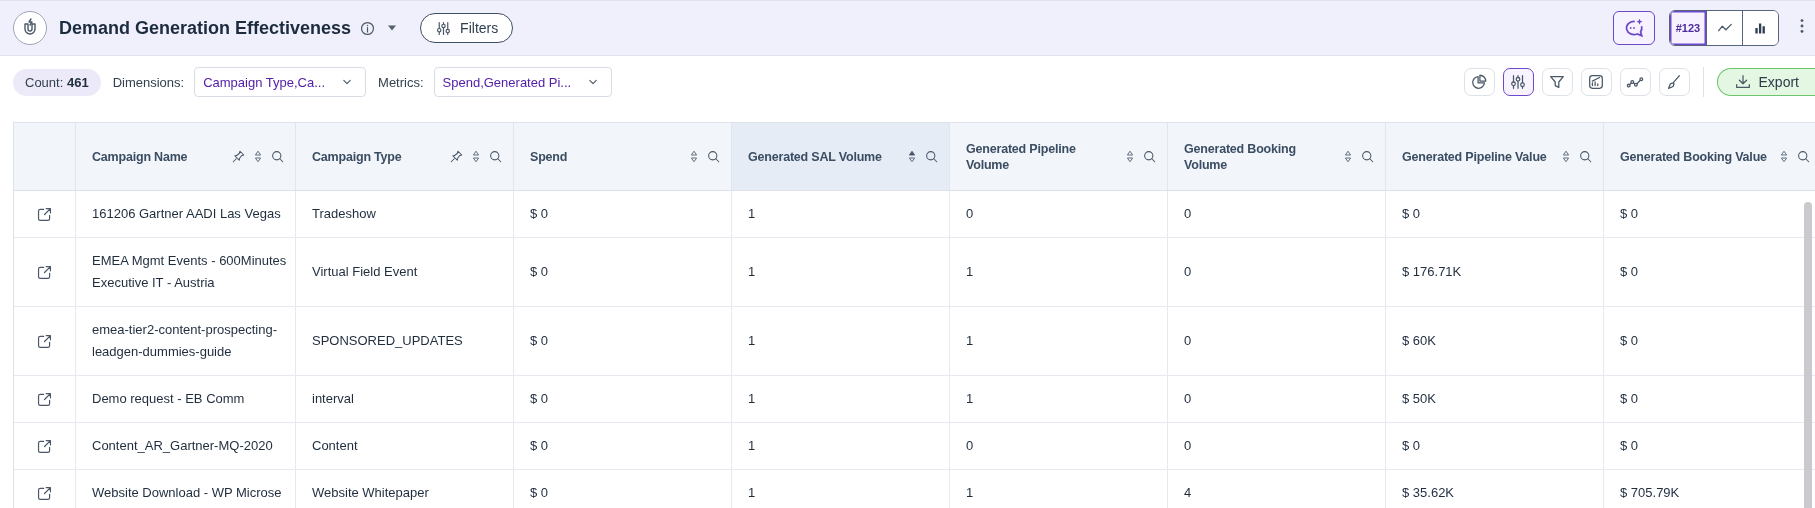  I want to click on chart-icon, so click(1596, 82).